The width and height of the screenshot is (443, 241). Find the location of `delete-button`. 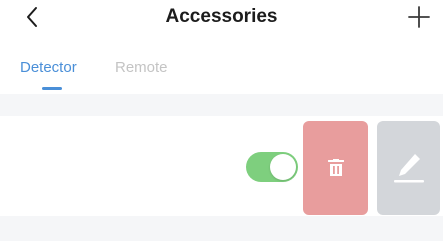

delete-button is located at coordinates (335, 168).